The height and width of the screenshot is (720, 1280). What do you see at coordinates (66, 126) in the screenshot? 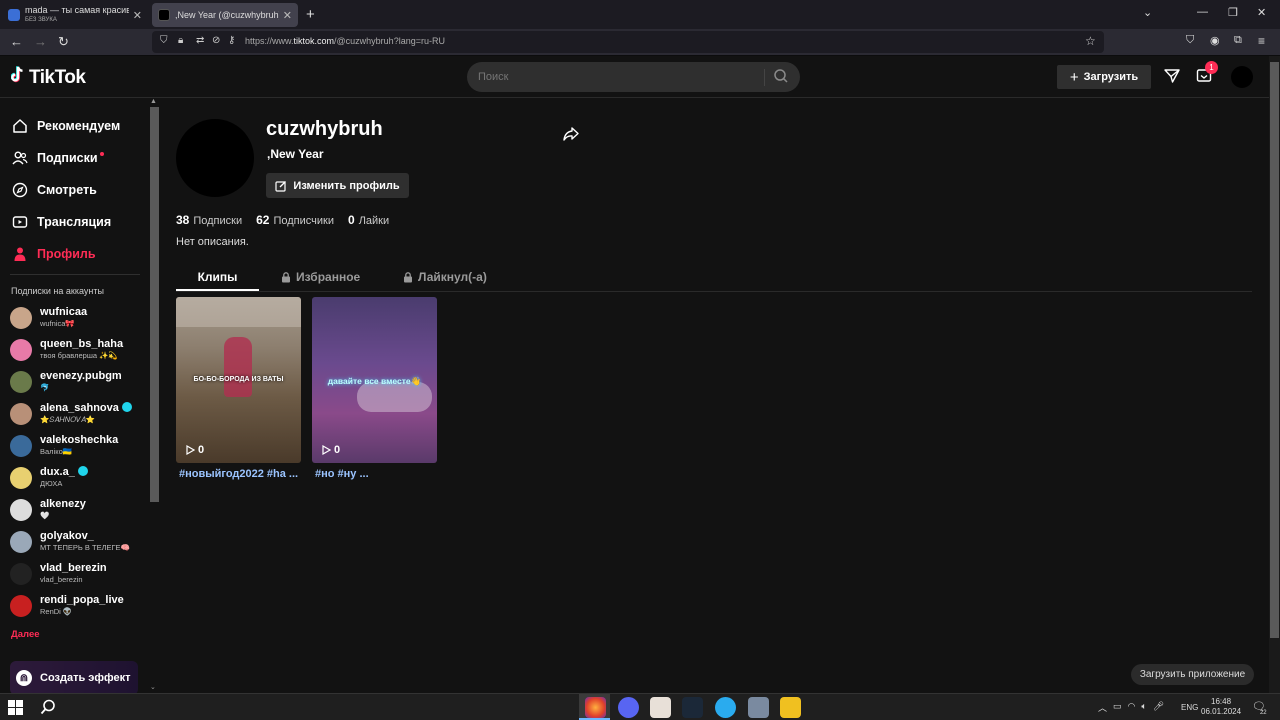
I see `nav-for-you: Рекомендуем` at bounding box center [66, 126].